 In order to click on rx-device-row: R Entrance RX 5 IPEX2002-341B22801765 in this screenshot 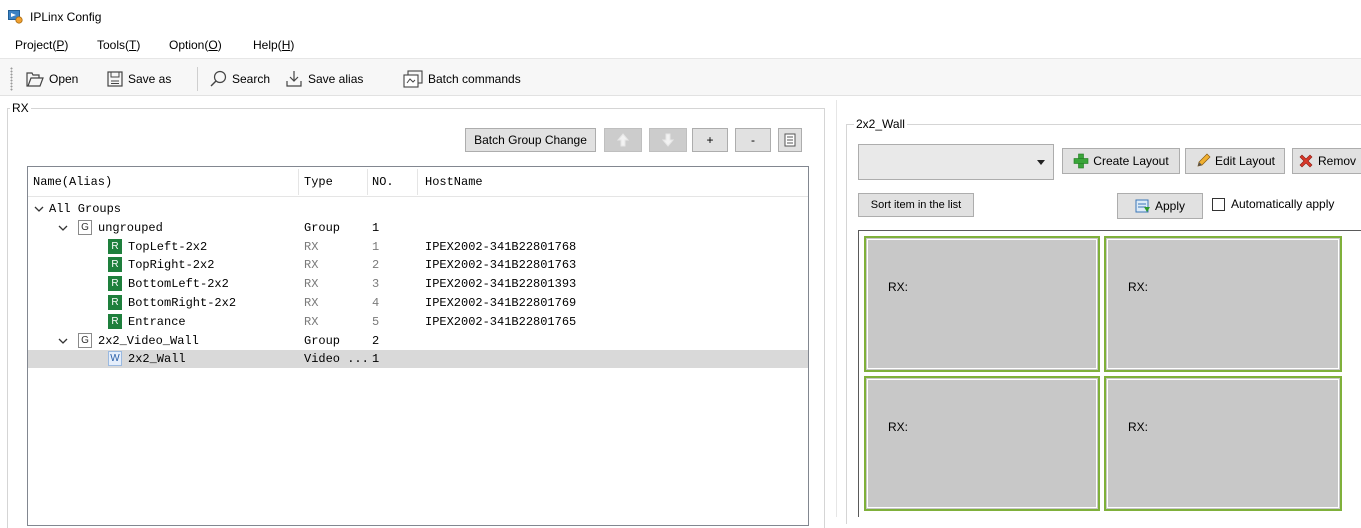, I will do `click(418, 322)`.